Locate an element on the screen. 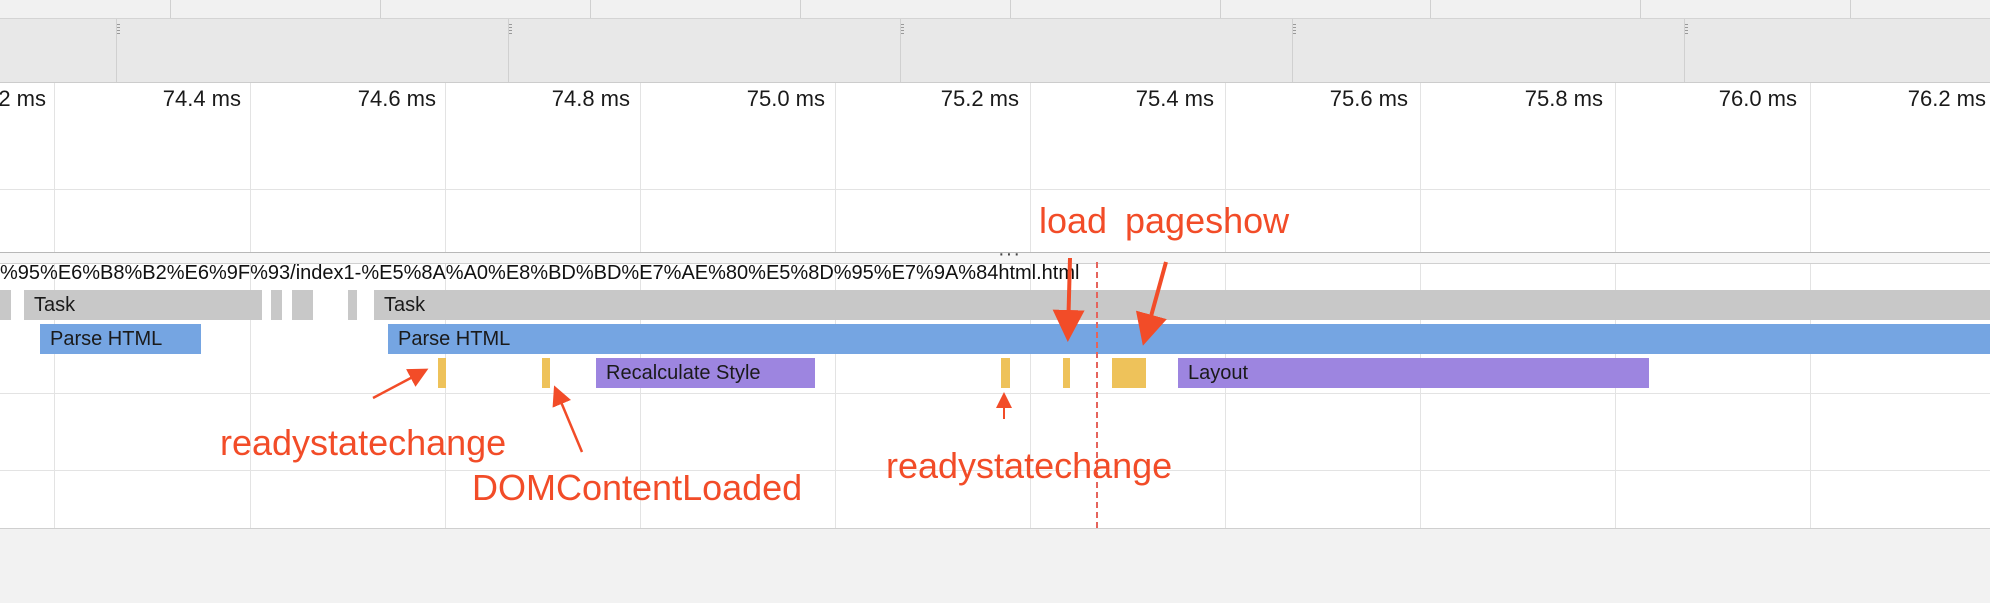 The height and width of the screenshot is (603, 1990). annotation-load: load is located at coordinates (1073, 220).